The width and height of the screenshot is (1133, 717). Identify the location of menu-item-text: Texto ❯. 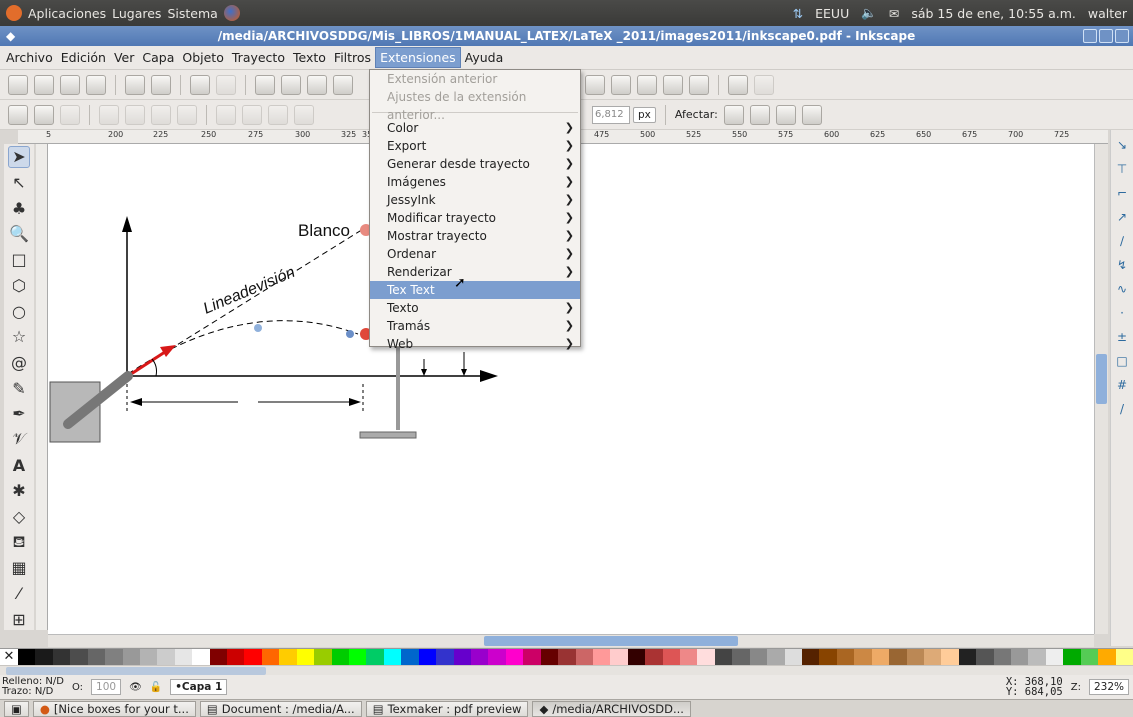
(475, 308).